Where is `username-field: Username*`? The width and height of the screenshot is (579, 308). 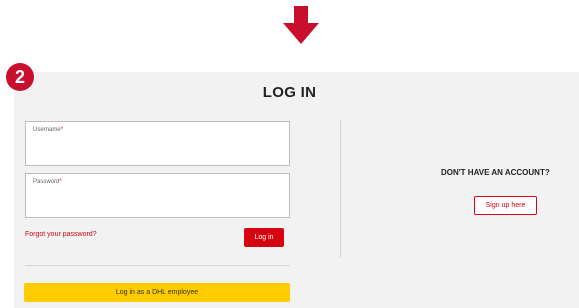
username-field: Username* is located at coordinates (157, 143).